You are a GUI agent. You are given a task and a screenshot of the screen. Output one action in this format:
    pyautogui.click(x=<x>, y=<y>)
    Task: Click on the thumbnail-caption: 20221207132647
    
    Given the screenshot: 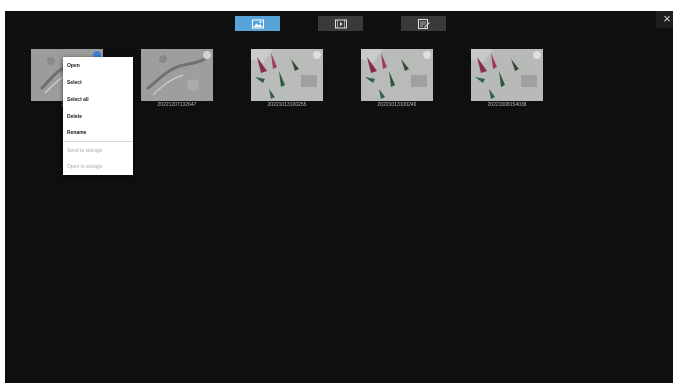 What is the action you would take?
    pyautogui.click(x=177, y=105)
    